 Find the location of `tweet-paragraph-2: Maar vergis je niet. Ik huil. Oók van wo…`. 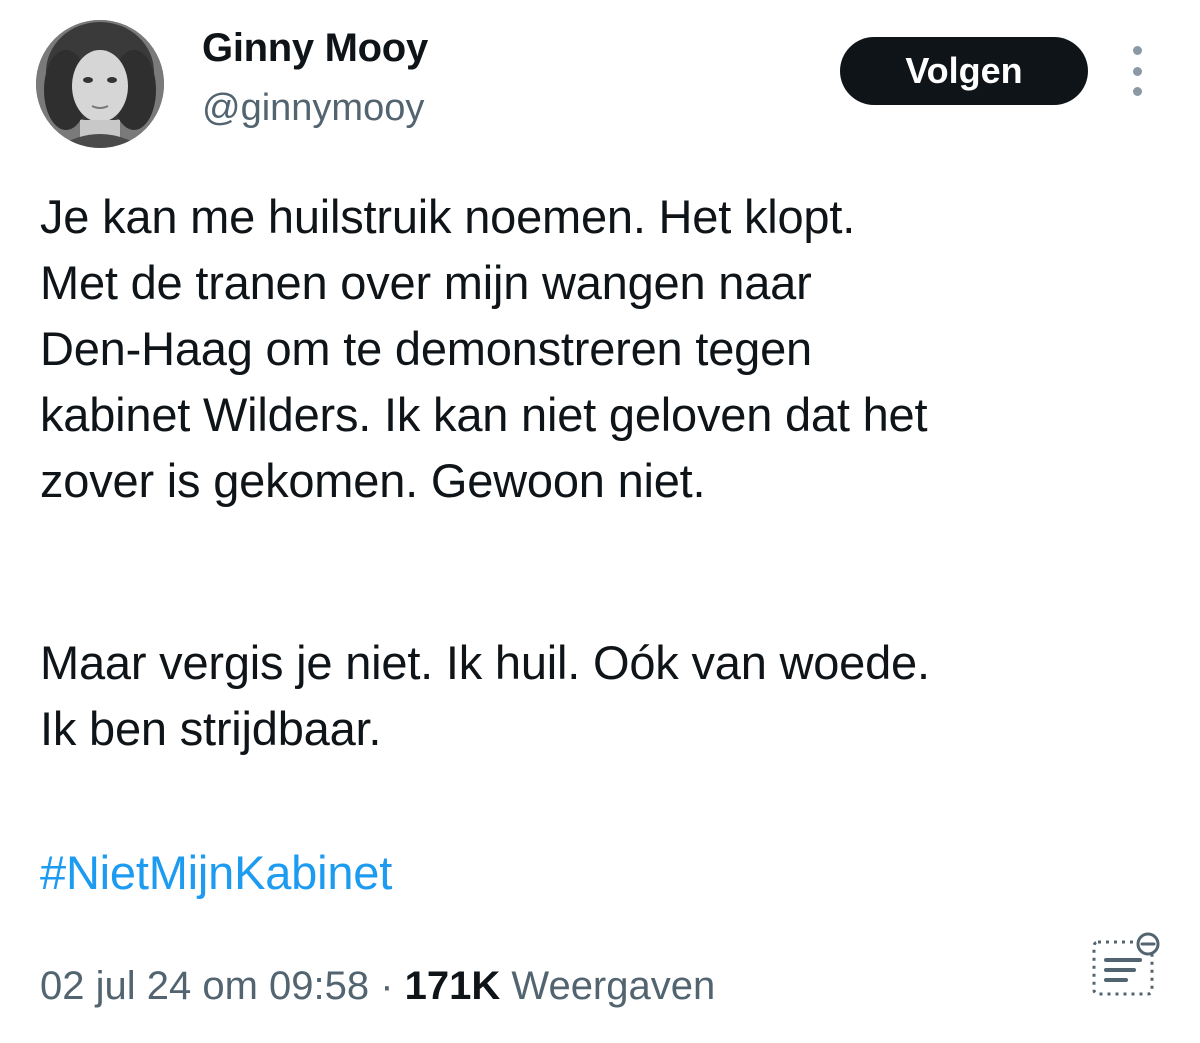

tweet-paragraph-2: Maar vergis je niet. Ik huil. Oók van wo… is located at coordinates (485, 695).